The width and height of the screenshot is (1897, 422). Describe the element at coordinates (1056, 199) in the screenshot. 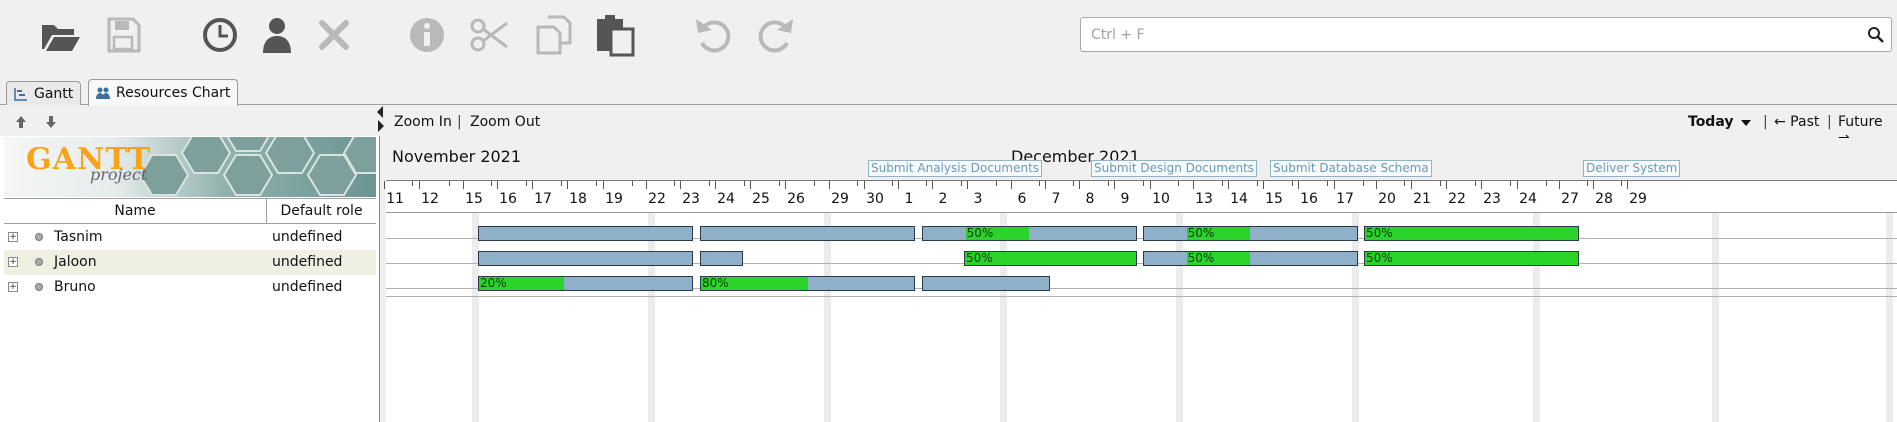

I see `day-label: 7` at that location.